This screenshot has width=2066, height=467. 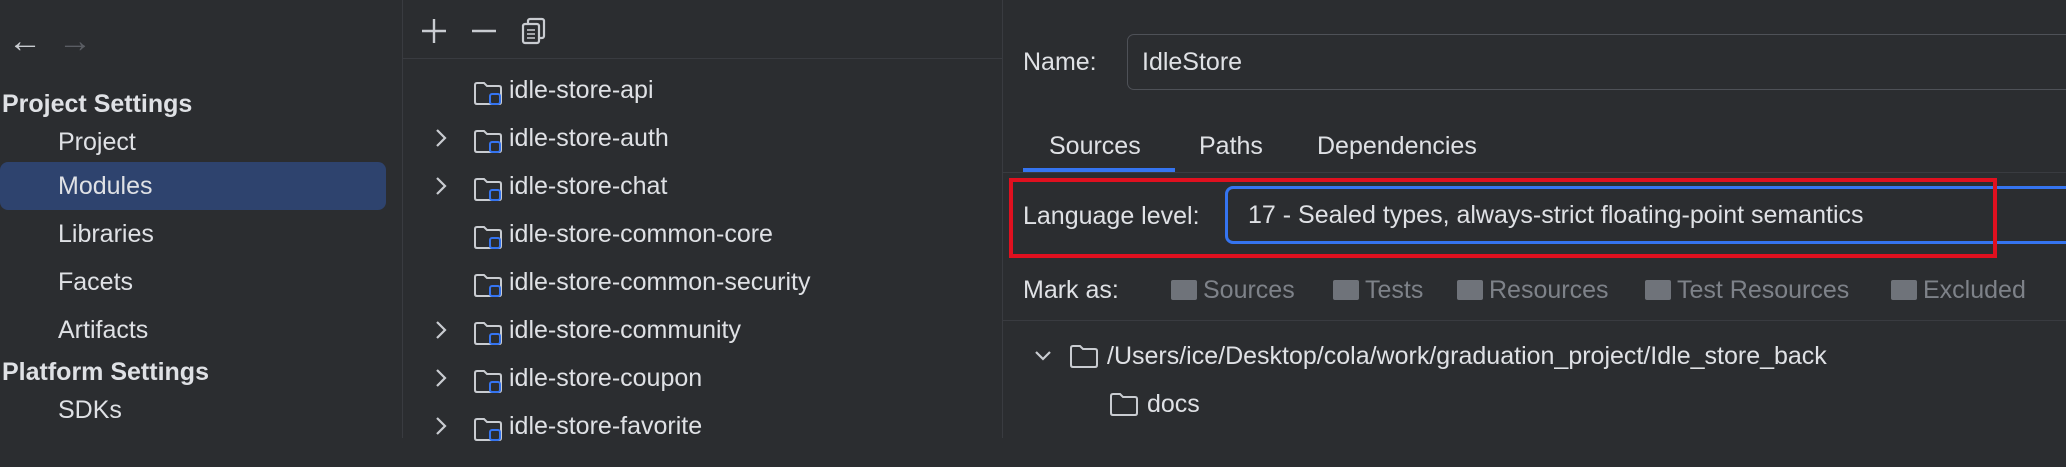 What do you see at coordinates (25, 41) in the screenshot?
I see `back-arrow-icon: ←` at bounding box center [25, 41].